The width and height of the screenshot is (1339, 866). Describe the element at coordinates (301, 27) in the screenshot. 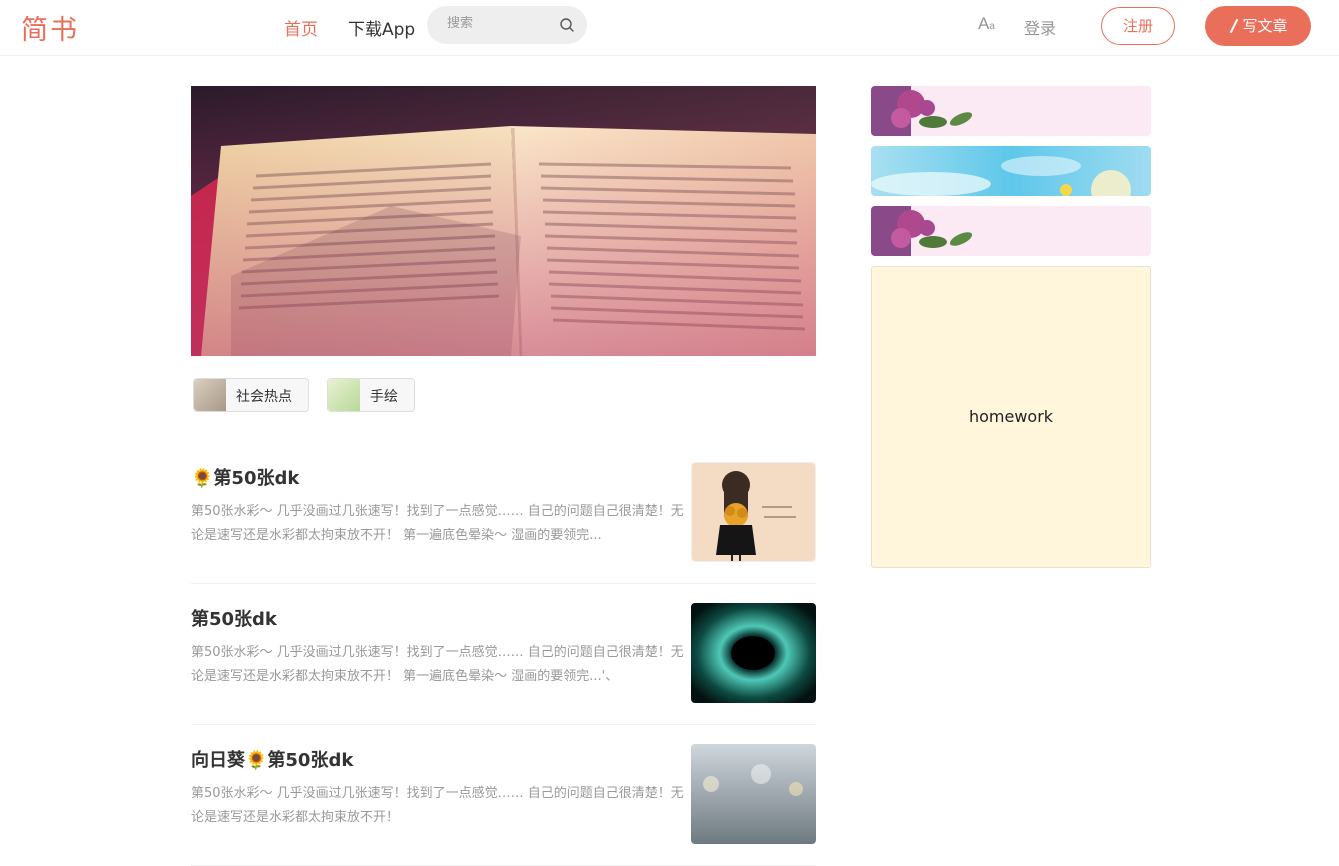

I see `nav-home-link: 首页` at that location.